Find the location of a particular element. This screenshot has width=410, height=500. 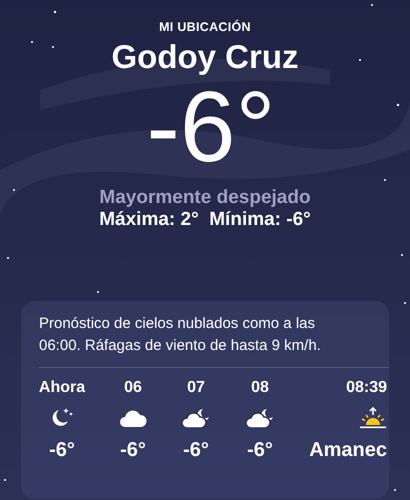

sunrise-icon is located at coordinates (373, 418).